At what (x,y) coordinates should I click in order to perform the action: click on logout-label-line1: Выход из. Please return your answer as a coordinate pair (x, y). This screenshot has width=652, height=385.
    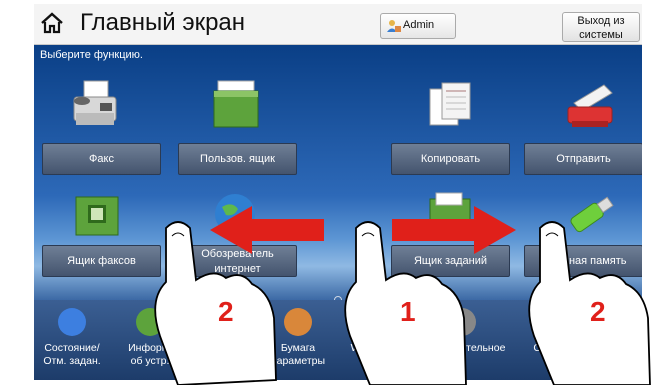
    Looking at the image, I should click on (601, 21).